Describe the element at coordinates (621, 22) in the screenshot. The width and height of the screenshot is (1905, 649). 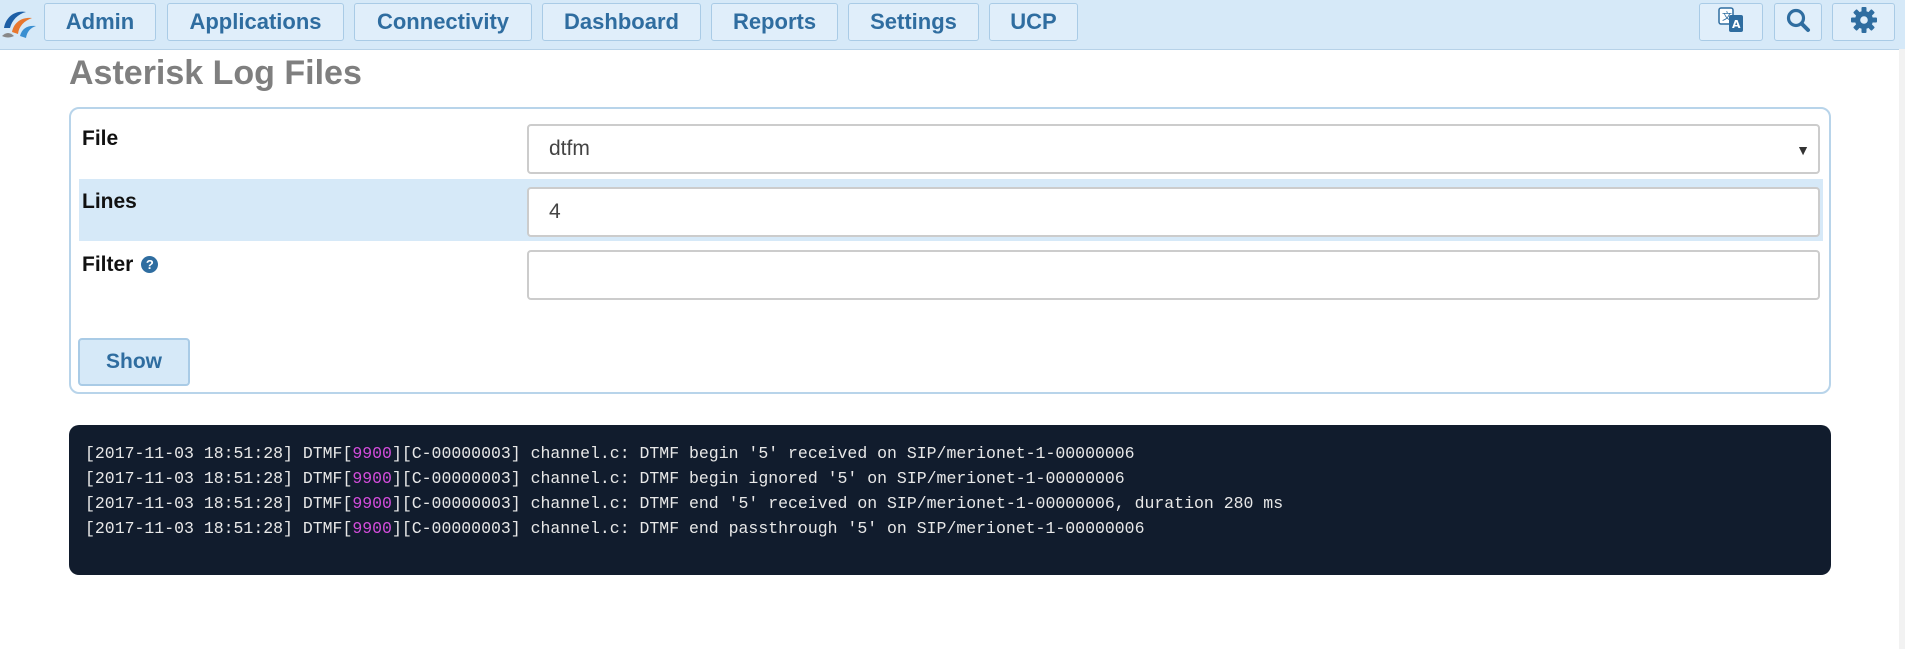
I see `nav-dashboard: Dashboard` at that location.